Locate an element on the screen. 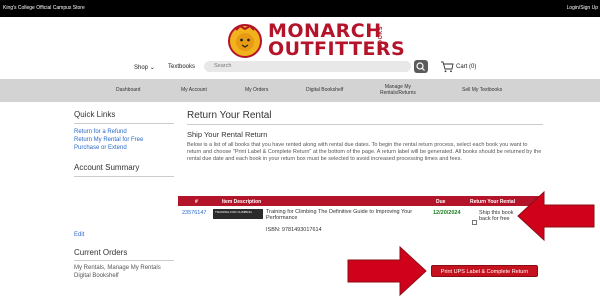 The width and height of the screenshot is (600, 297). shop-menu: Shop ⌄ is located at coordinates (144, 67).